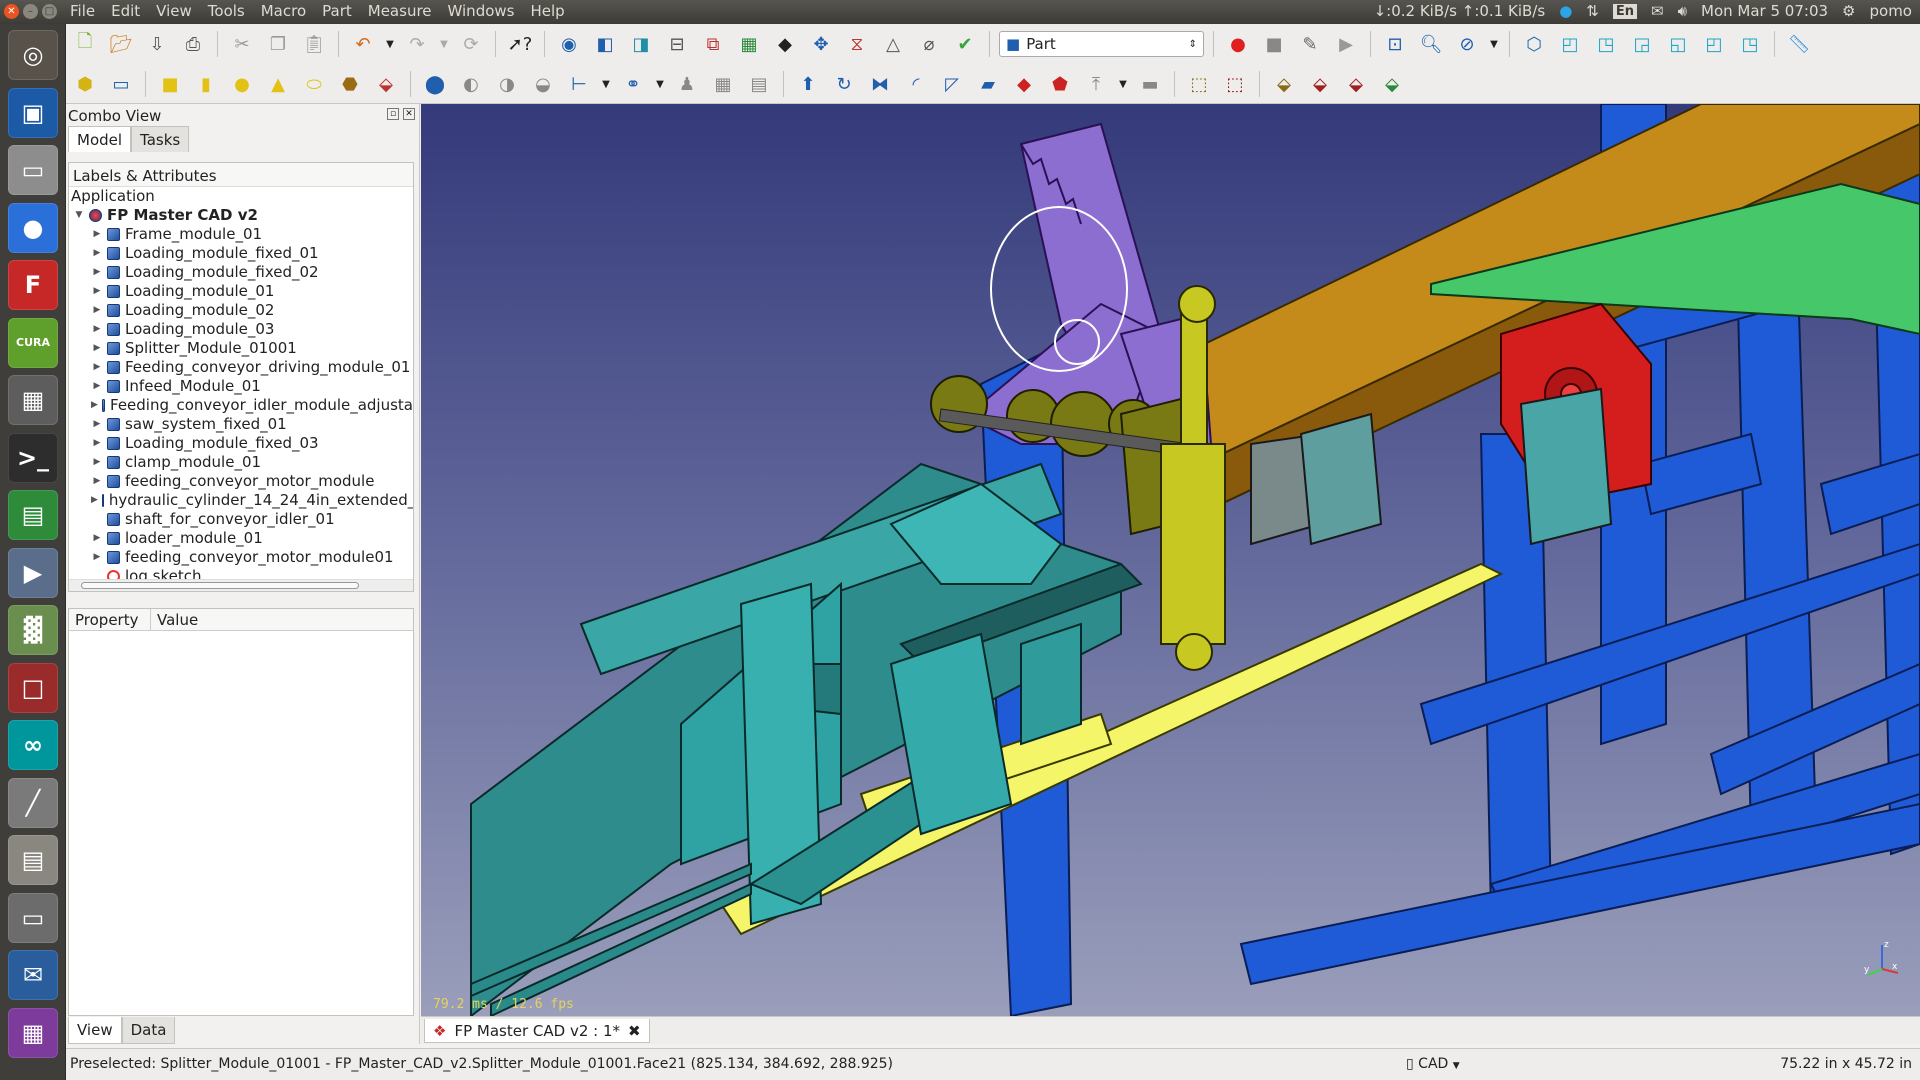 The image size is (1920, 1080). Describe the element at coordinates (241, 386) in the screenshot. I see `tree-item: ▶ Infeed_Module_01` at that location.